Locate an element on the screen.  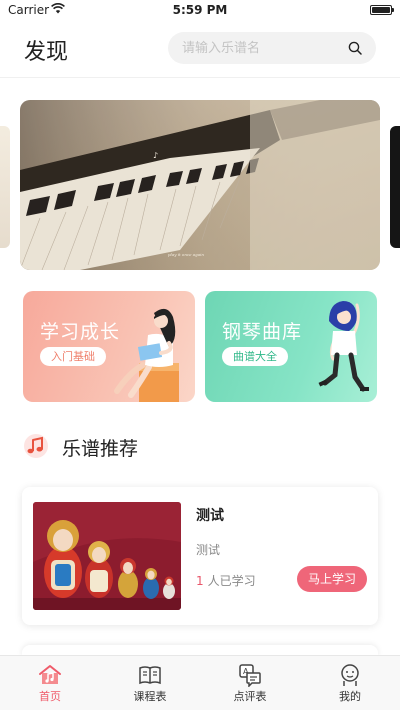
tab-home: 首页 is located at coordinates (50, 683).